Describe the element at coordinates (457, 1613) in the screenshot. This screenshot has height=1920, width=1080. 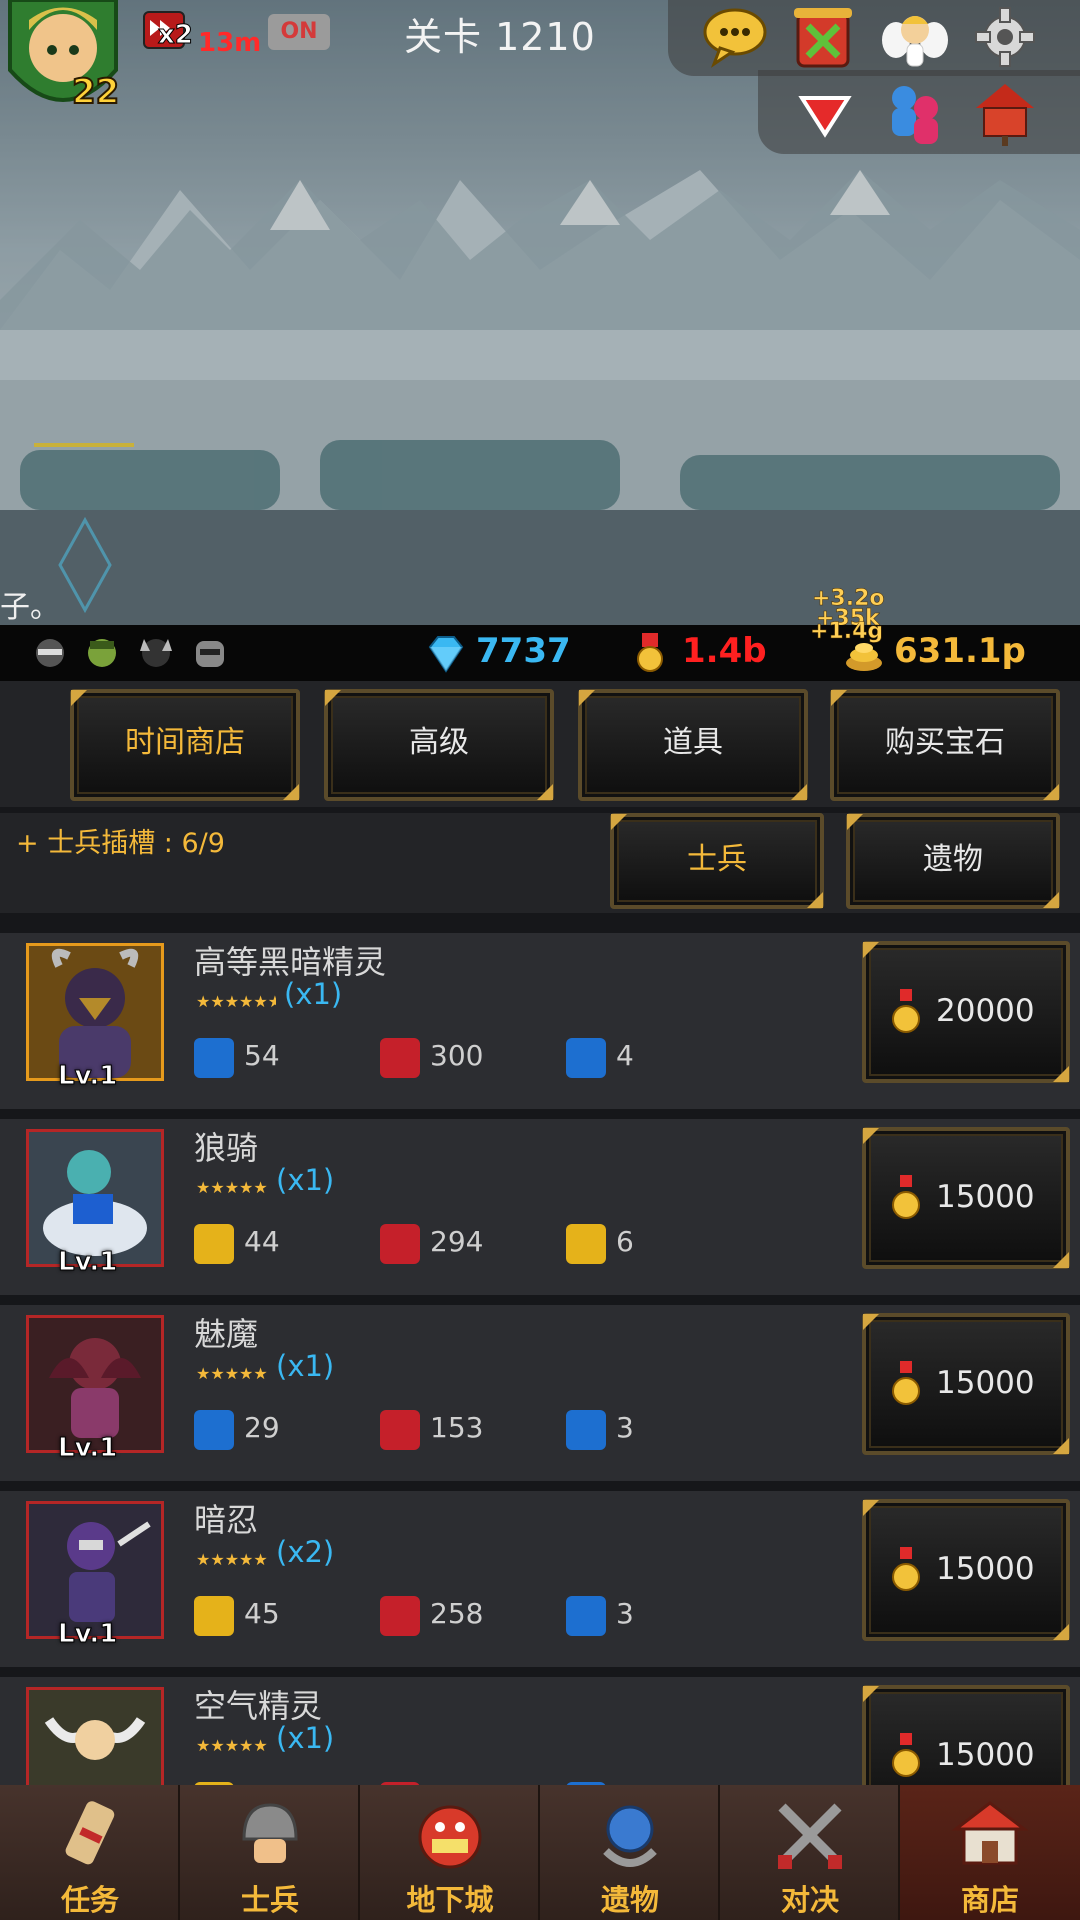
I see `unit-hp: 258` at that location.